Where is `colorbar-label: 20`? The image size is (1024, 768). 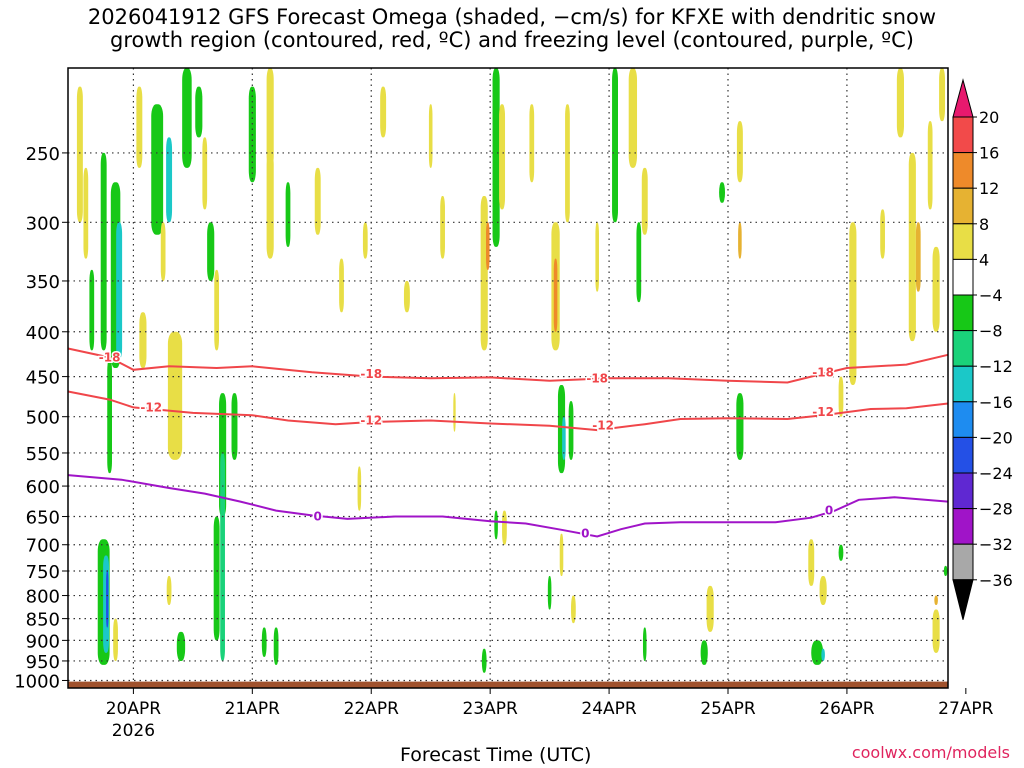
colorbar-label: 20 is located at coordinates (989, 117).